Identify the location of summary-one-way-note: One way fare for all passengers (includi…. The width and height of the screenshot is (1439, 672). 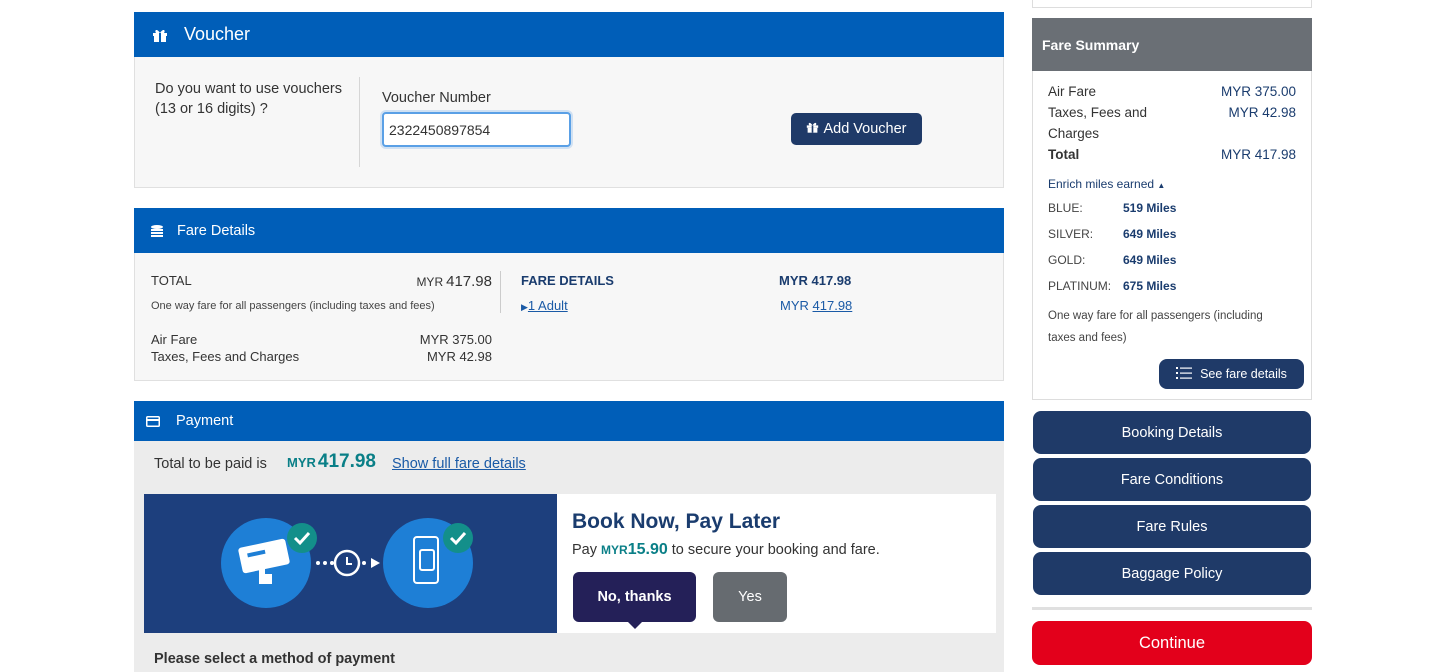
(1155, 327).